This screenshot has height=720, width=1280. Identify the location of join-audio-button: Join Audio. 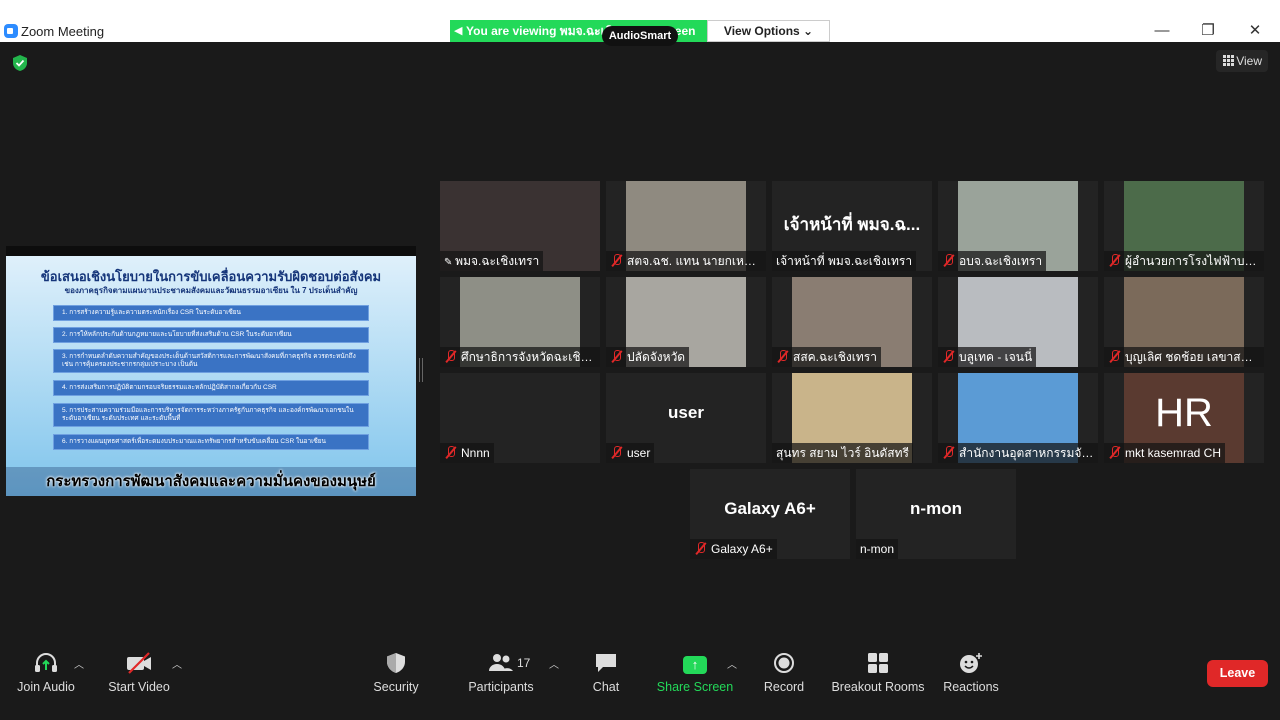
(46, 673).